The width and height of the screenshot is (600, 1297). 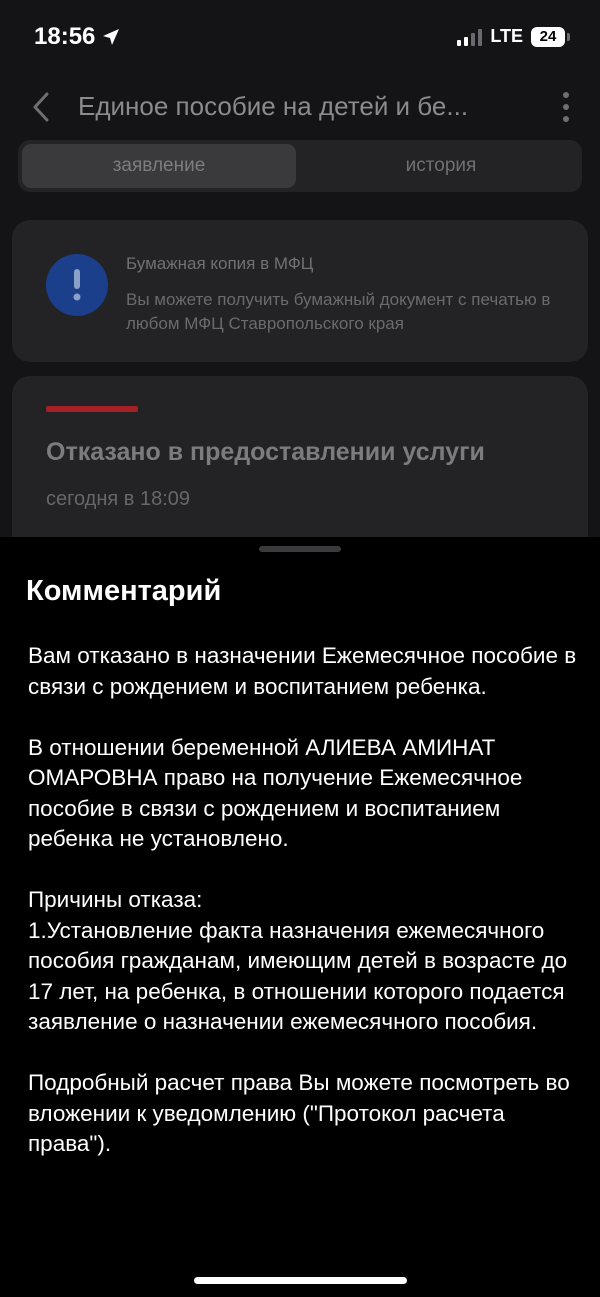 What do you see at coordinates (265, 452) in the screenshot?
I see `status-title: Отказано в предоставлении услуги` at bounding box center [265, 452].